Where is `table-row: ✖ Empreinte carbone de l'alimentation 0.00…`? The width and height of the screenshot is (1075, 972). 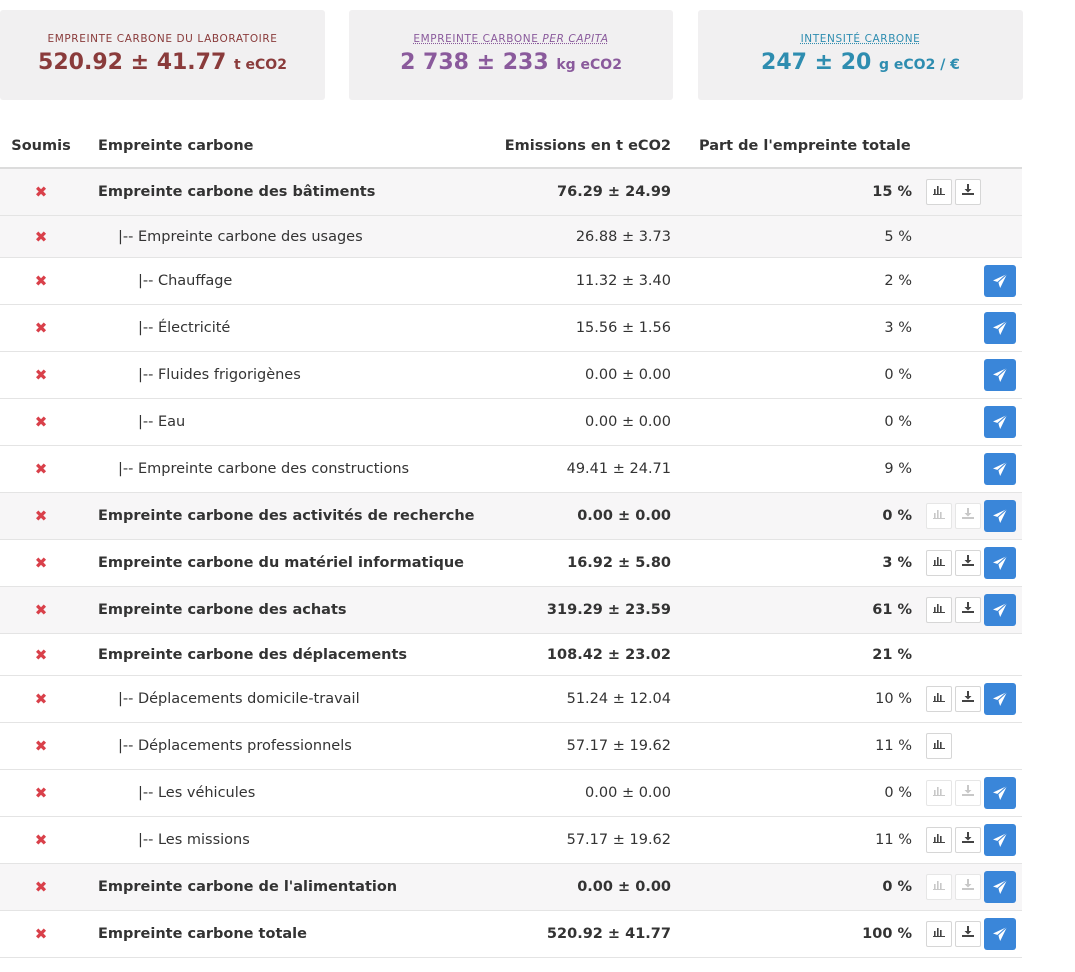 table-row: ✖ Empreinte carbone de l'alimentation 0.00… is located at coordinates (511, 887).